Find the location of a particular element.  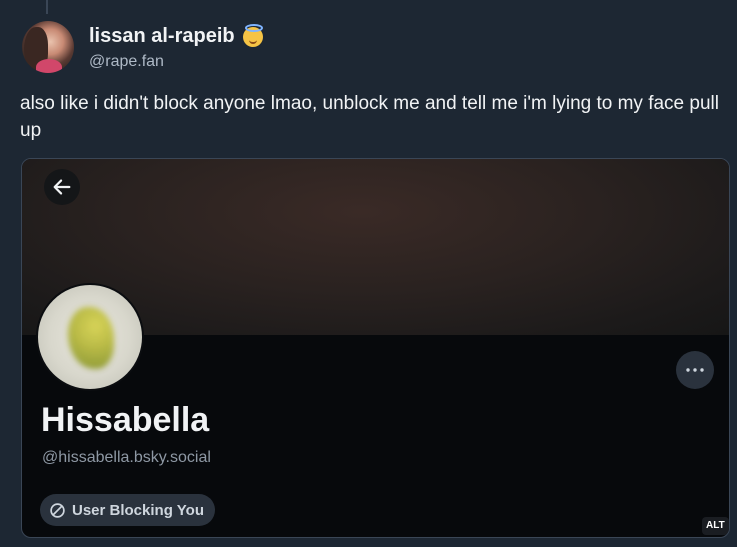

ellipsis-icon is located at coordinates (695, 370).